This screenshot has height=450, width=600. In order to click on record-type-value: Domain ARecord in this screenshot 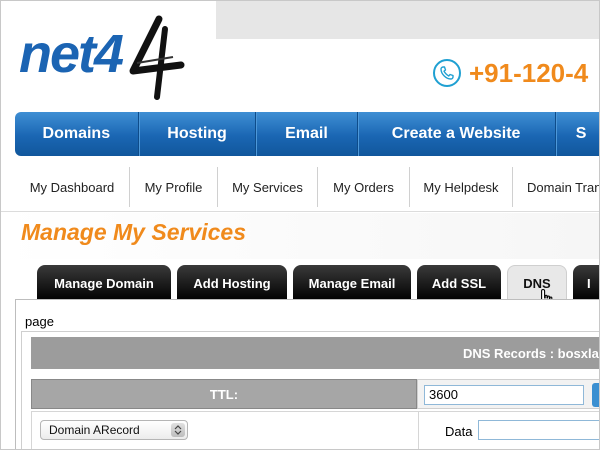, I will do `click(94, 430)`.